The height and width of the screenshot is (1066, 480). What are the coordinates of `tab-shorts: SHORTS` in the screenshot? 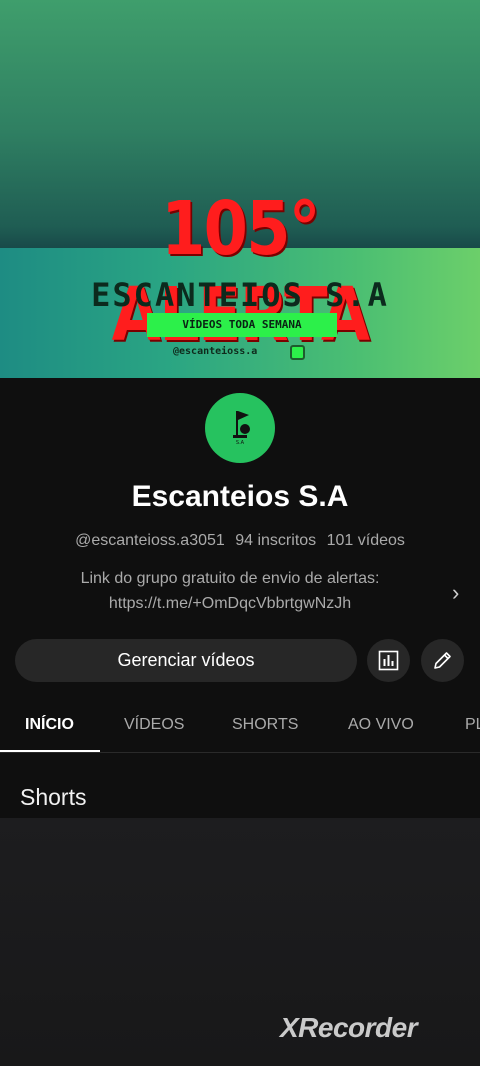 It's located at (265, 726).